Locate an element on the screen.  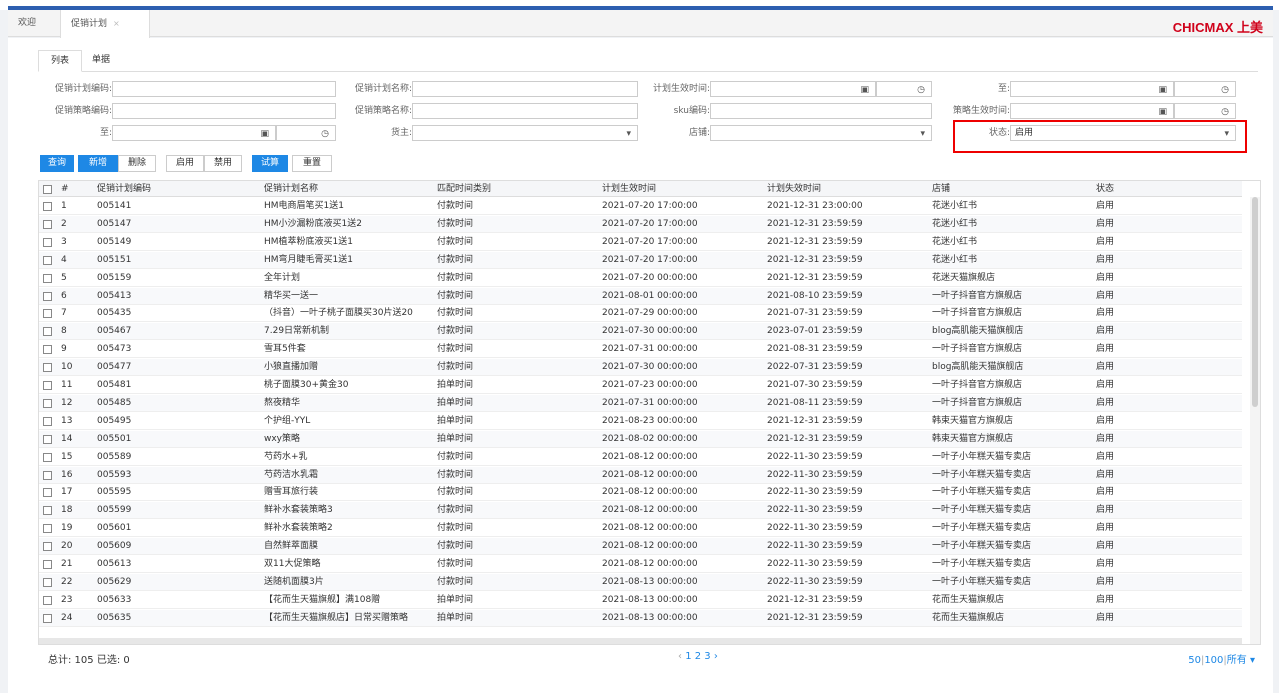
plan-effective-time-input: ◷ is located at coordinates (904, 89).